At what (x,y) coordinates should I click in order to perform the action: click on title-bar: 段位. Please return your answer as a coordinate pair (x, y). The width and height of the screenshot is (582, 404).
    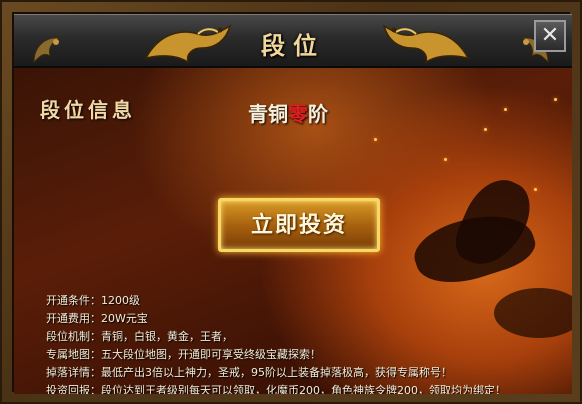
    Looking at the image, I should click on (293, 41).